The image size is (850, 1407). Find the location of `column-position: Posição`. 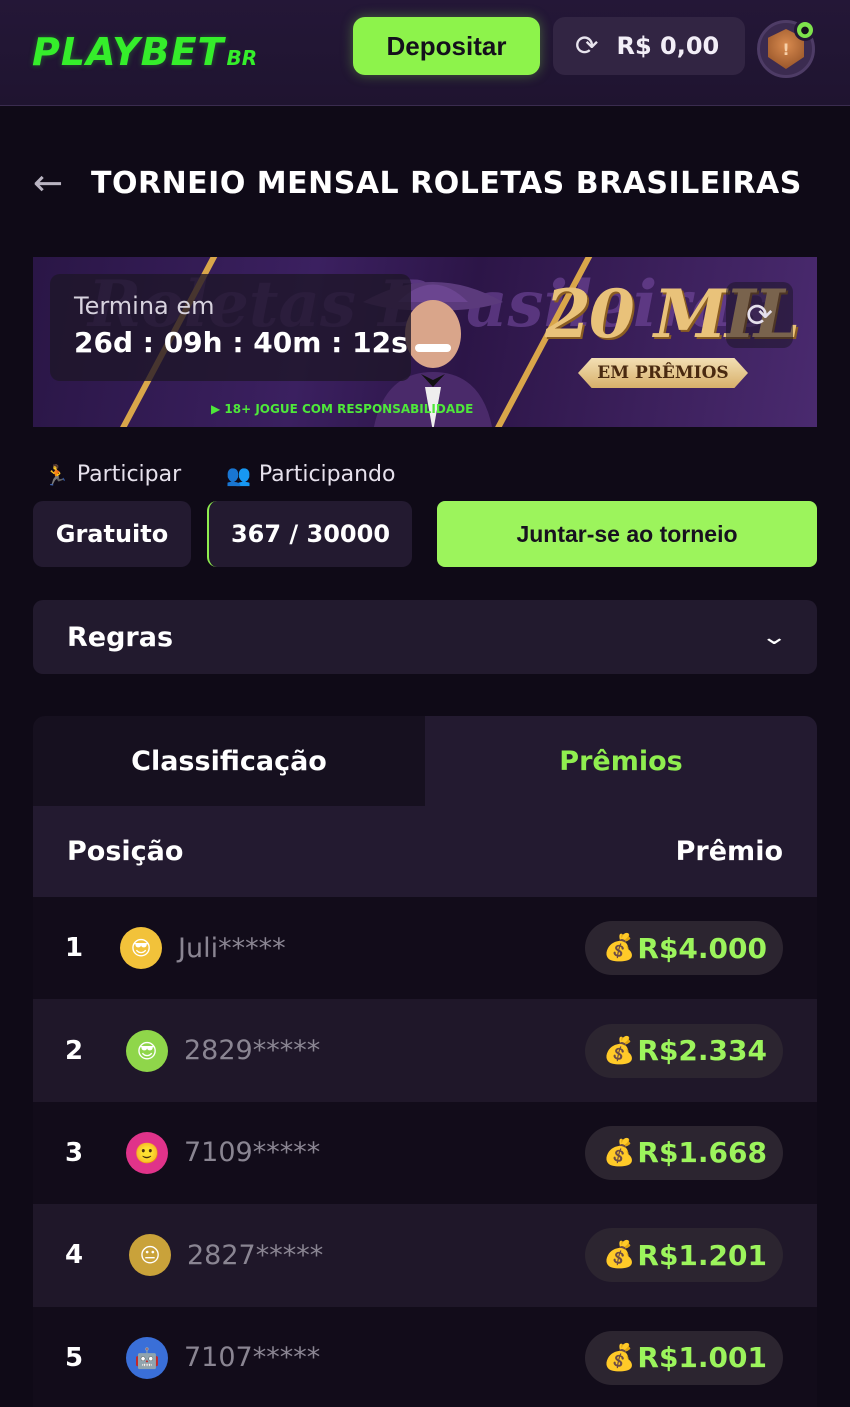

column-position: Posição is located at coordinates (125, 851).